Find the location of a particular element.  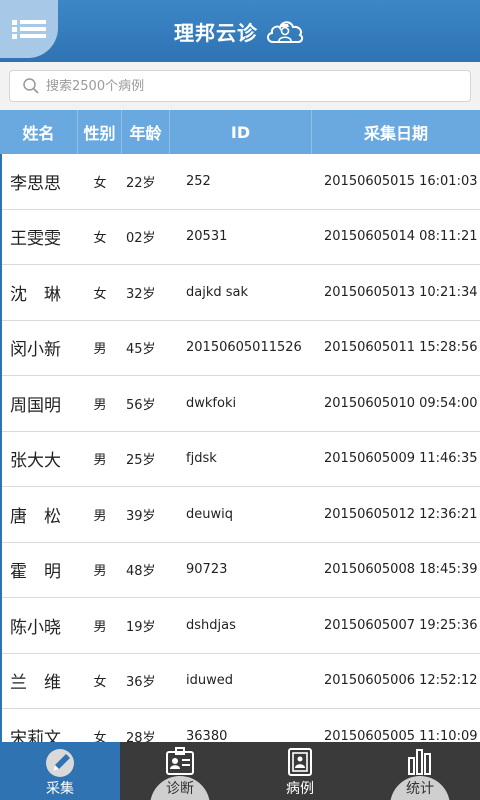

table-row: 唐 松 男 39岁 deuwiq 20150605012 12:36:21 is located at coordinates (241, 515).